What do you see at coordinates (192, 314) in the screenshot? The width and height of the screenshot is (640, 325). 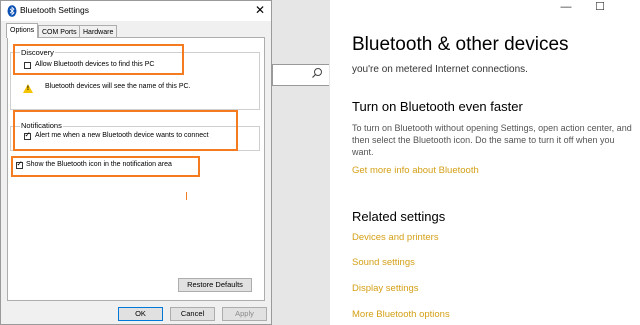 I see `cancel-button: Cancel` at bounding box center [192, 314].